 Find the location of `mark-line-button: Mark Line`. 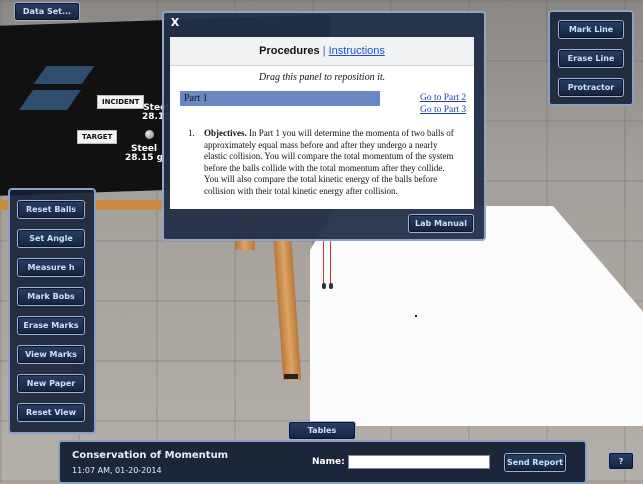

mark-line-button: Mark Line is located at coordinates (591, 29).